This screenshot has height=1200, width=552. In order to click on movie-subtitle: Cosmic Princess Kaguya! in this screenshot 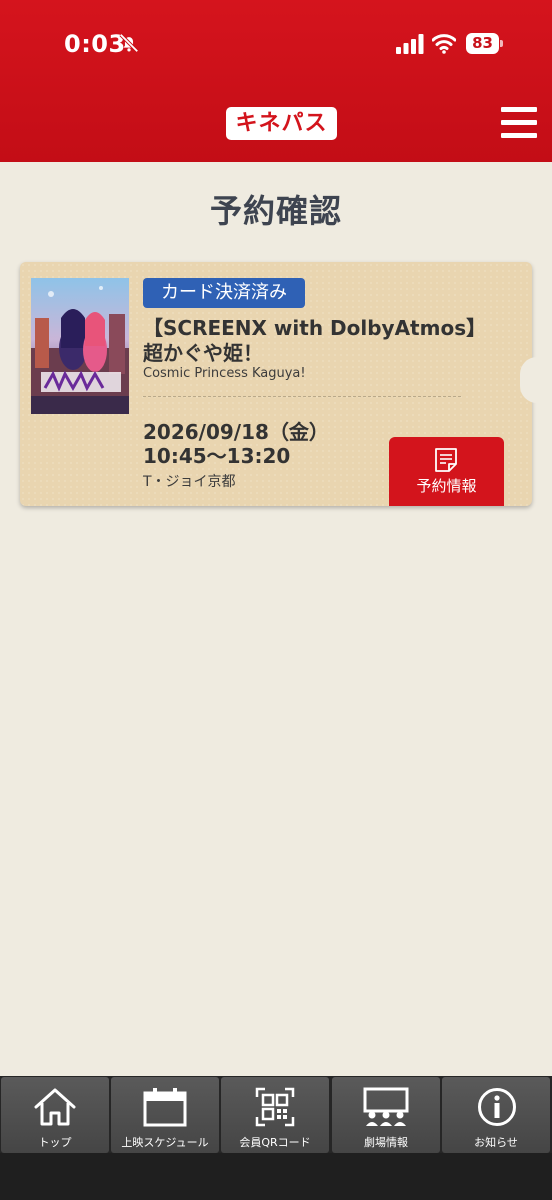, I will do `click(224, 373)`.